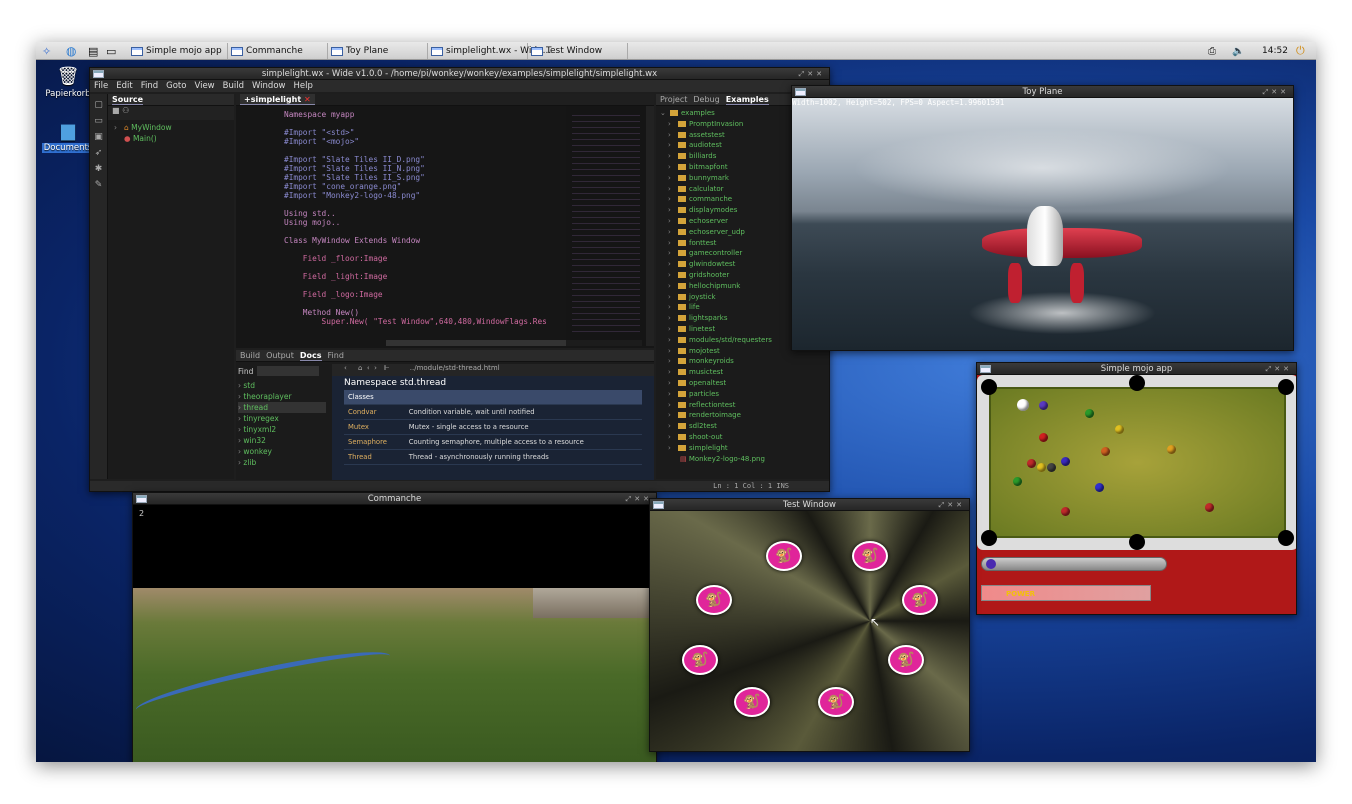 The height and width of the screenshot is (804, 1352). What do you see at coordinates (394, 675) in the screenshot?
I see `terrain` at bounding box center [394, 675].